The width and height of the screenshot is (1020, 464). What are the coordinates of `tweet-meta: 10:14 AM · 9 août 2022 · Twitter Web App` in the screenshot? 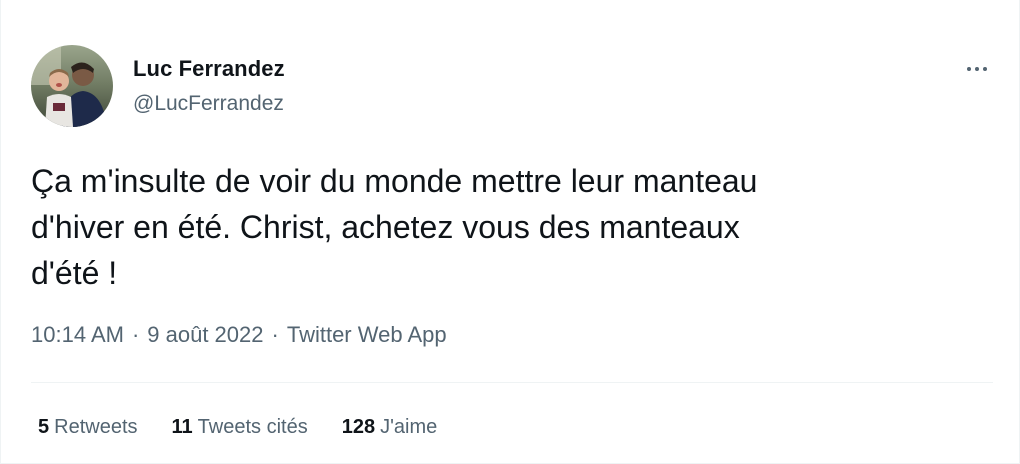 It's located at (239, 335).